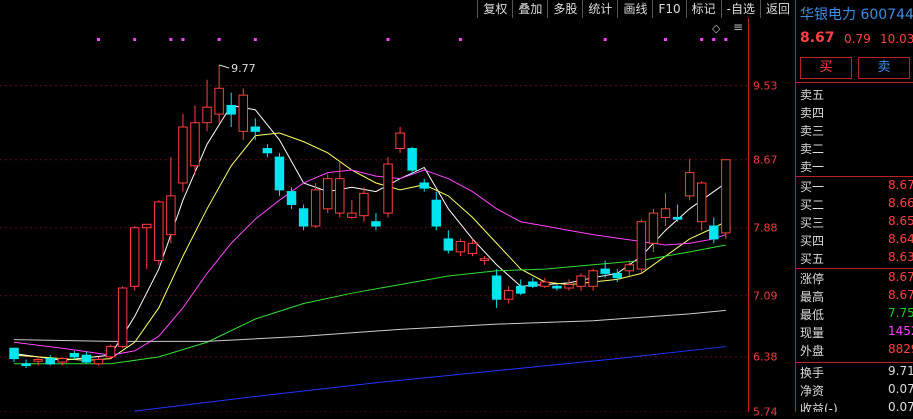 The image size is (913, 419). What do you see at coordinates (857, 39) in the screenshot?
I see `price-change: 0.79` at bounding box center [857, 39].